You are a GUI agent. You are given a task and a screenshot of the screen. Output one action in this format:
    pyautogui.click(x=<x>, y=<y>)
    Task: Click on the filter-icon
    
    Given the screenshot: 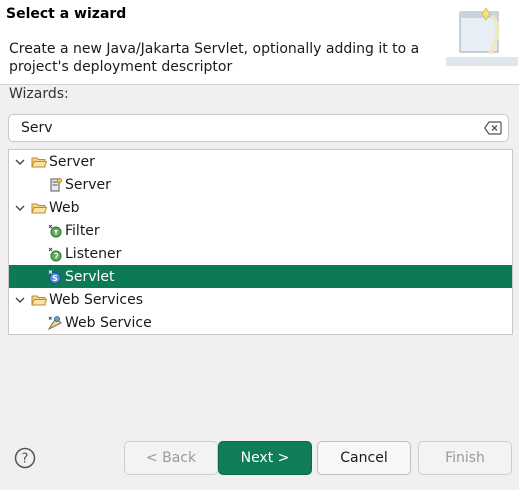 What is the action you would take?
    pyautogui.click(x=55, y=230)
    